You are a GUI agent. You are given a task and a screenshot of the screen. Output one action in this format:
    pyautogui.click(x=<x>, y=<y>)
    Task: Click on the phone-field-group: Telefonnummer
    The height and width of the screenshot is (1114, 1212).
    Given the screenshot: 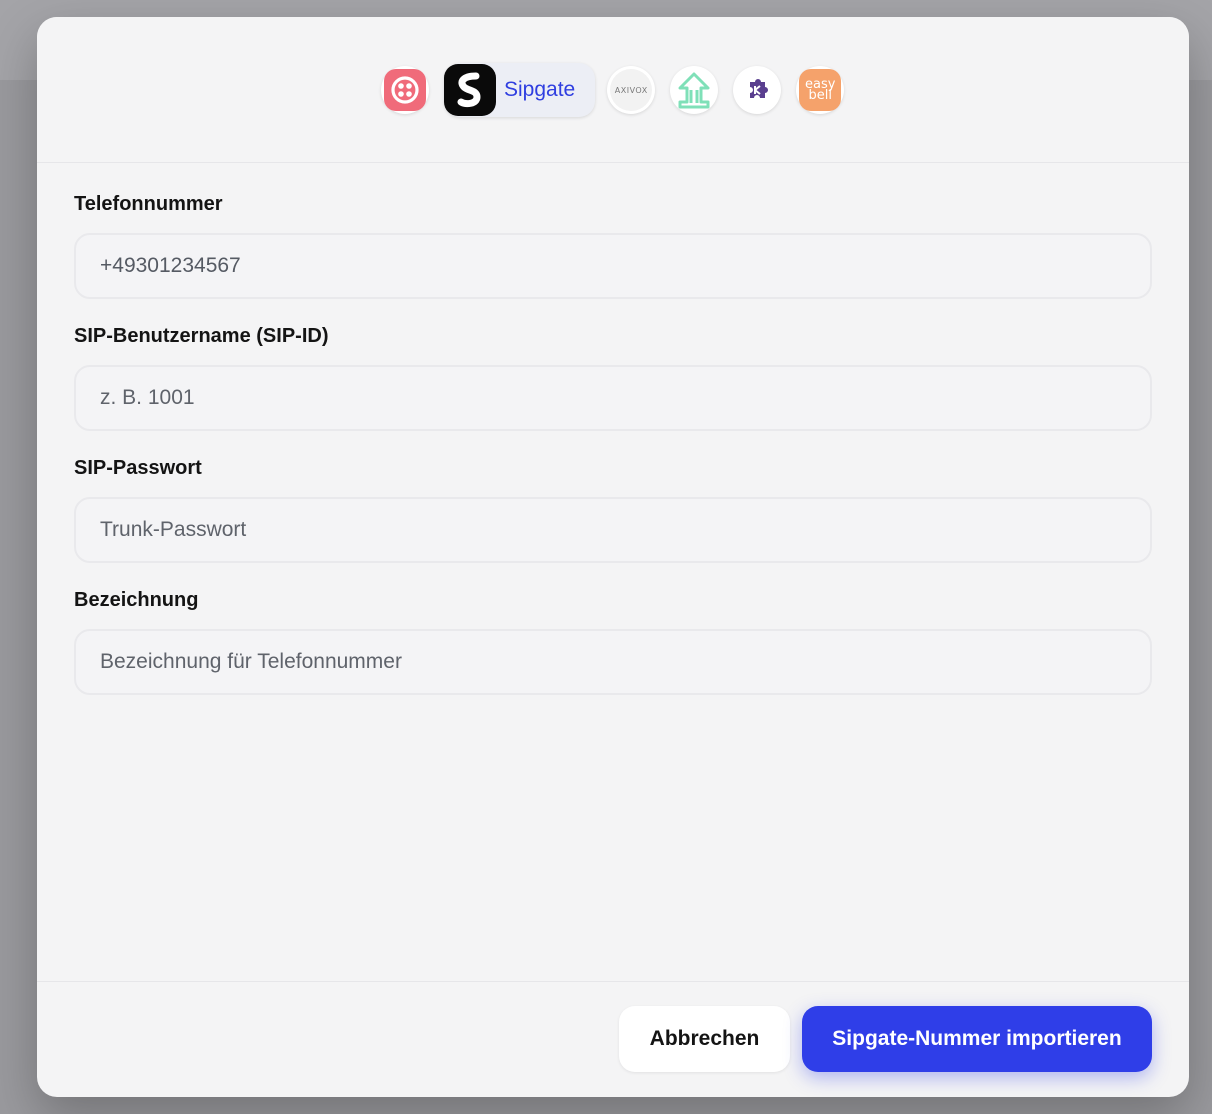 What is the action you would take?
    pyautogui.click(x=613, y=246)
    